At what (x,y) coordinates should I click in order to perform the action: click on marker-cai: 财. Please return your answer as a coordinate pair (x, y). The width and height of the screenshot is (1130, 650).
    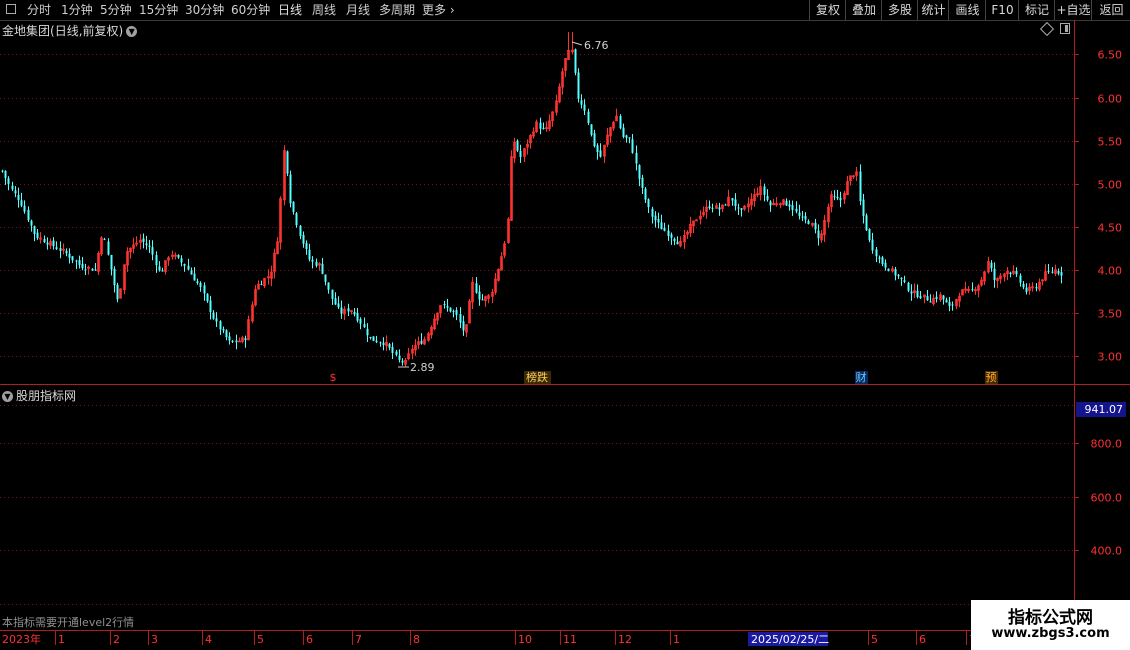
    Looking at the image, I should click on (861, 377).